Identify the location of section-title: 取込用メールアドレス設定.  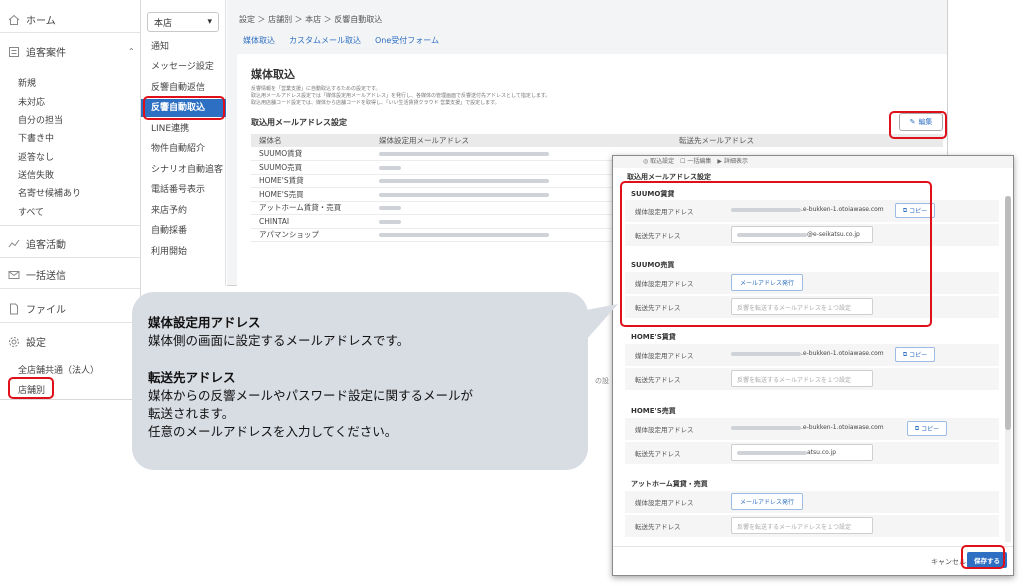
(299, 122).